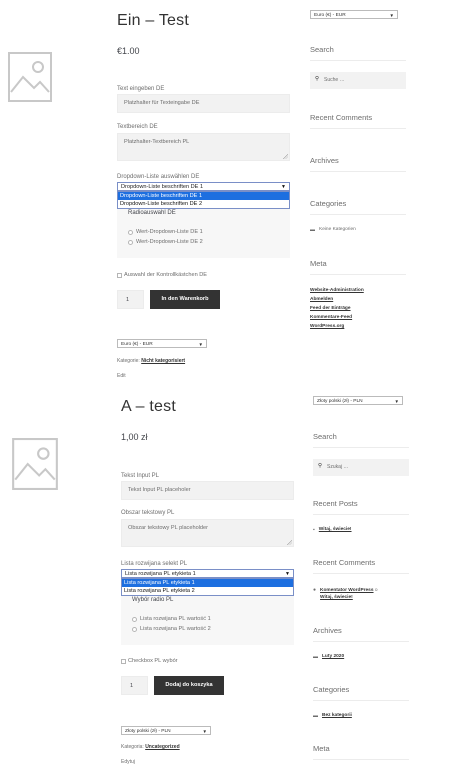 This screenshot has width=474, height=772. What do you see at coordinates (336, 597) in the screenshot?
I see `comment-post-link: Witaj, świecie!` at bounding box center [336, 597].